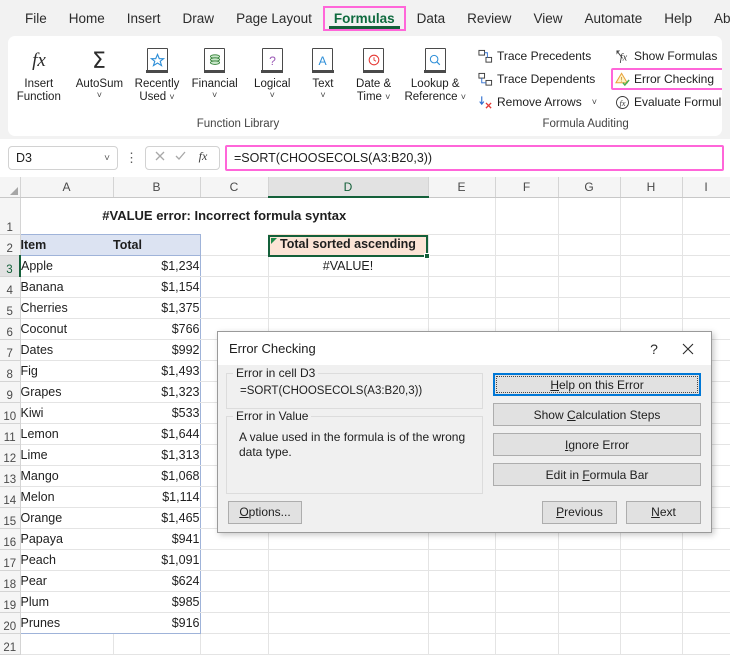 This screenshot has width=730, height=655. Describe the element at coordinates (157, 581) in the screenshot. I see `cell-b18: $624` at that location.